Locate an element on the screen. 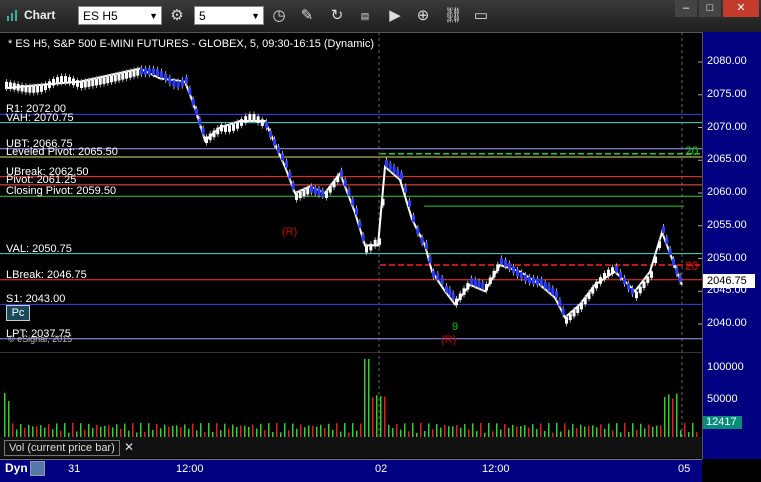  symbol-value: ES H5 is located at coordinates (100, 16).